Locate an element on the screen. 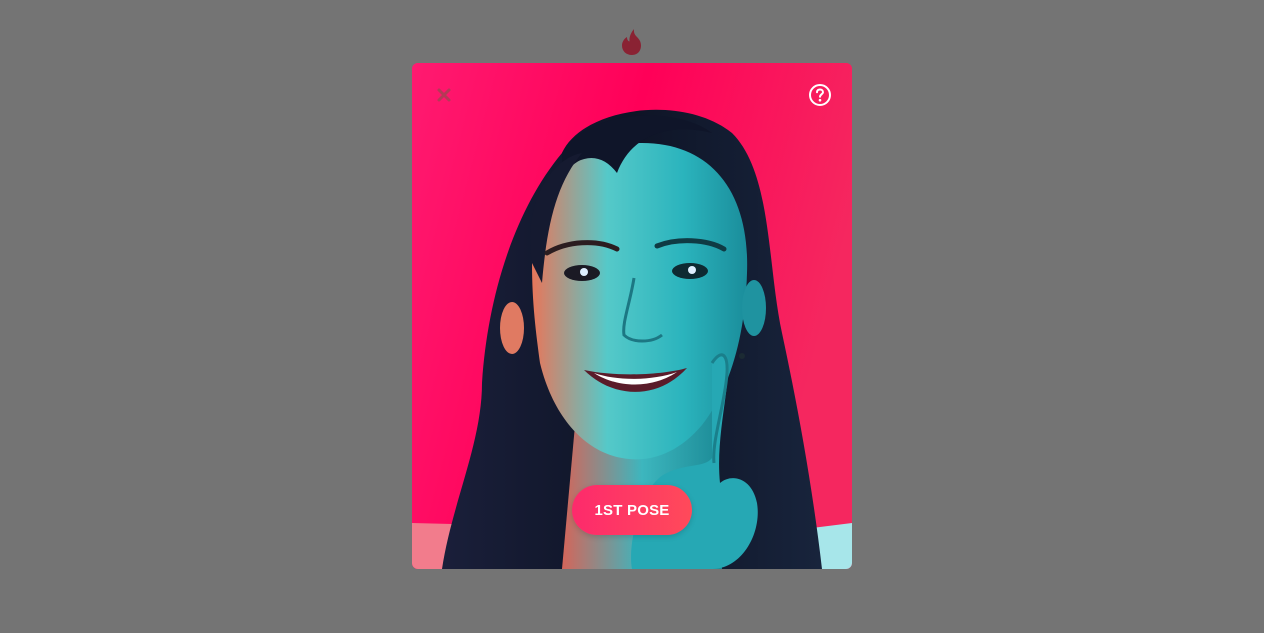 The image size is (1264, 633). close-icon is located at coordinates (444, 95).